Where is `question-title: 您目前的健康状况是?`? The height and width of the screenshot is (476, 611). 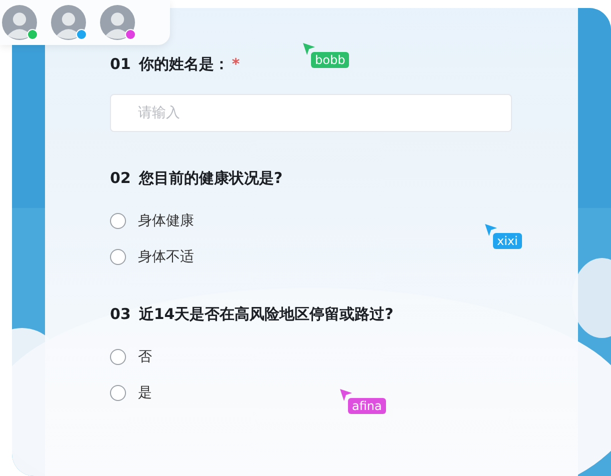
question-title: 您目前的健康状况是? is located at coordinates (210, 178).